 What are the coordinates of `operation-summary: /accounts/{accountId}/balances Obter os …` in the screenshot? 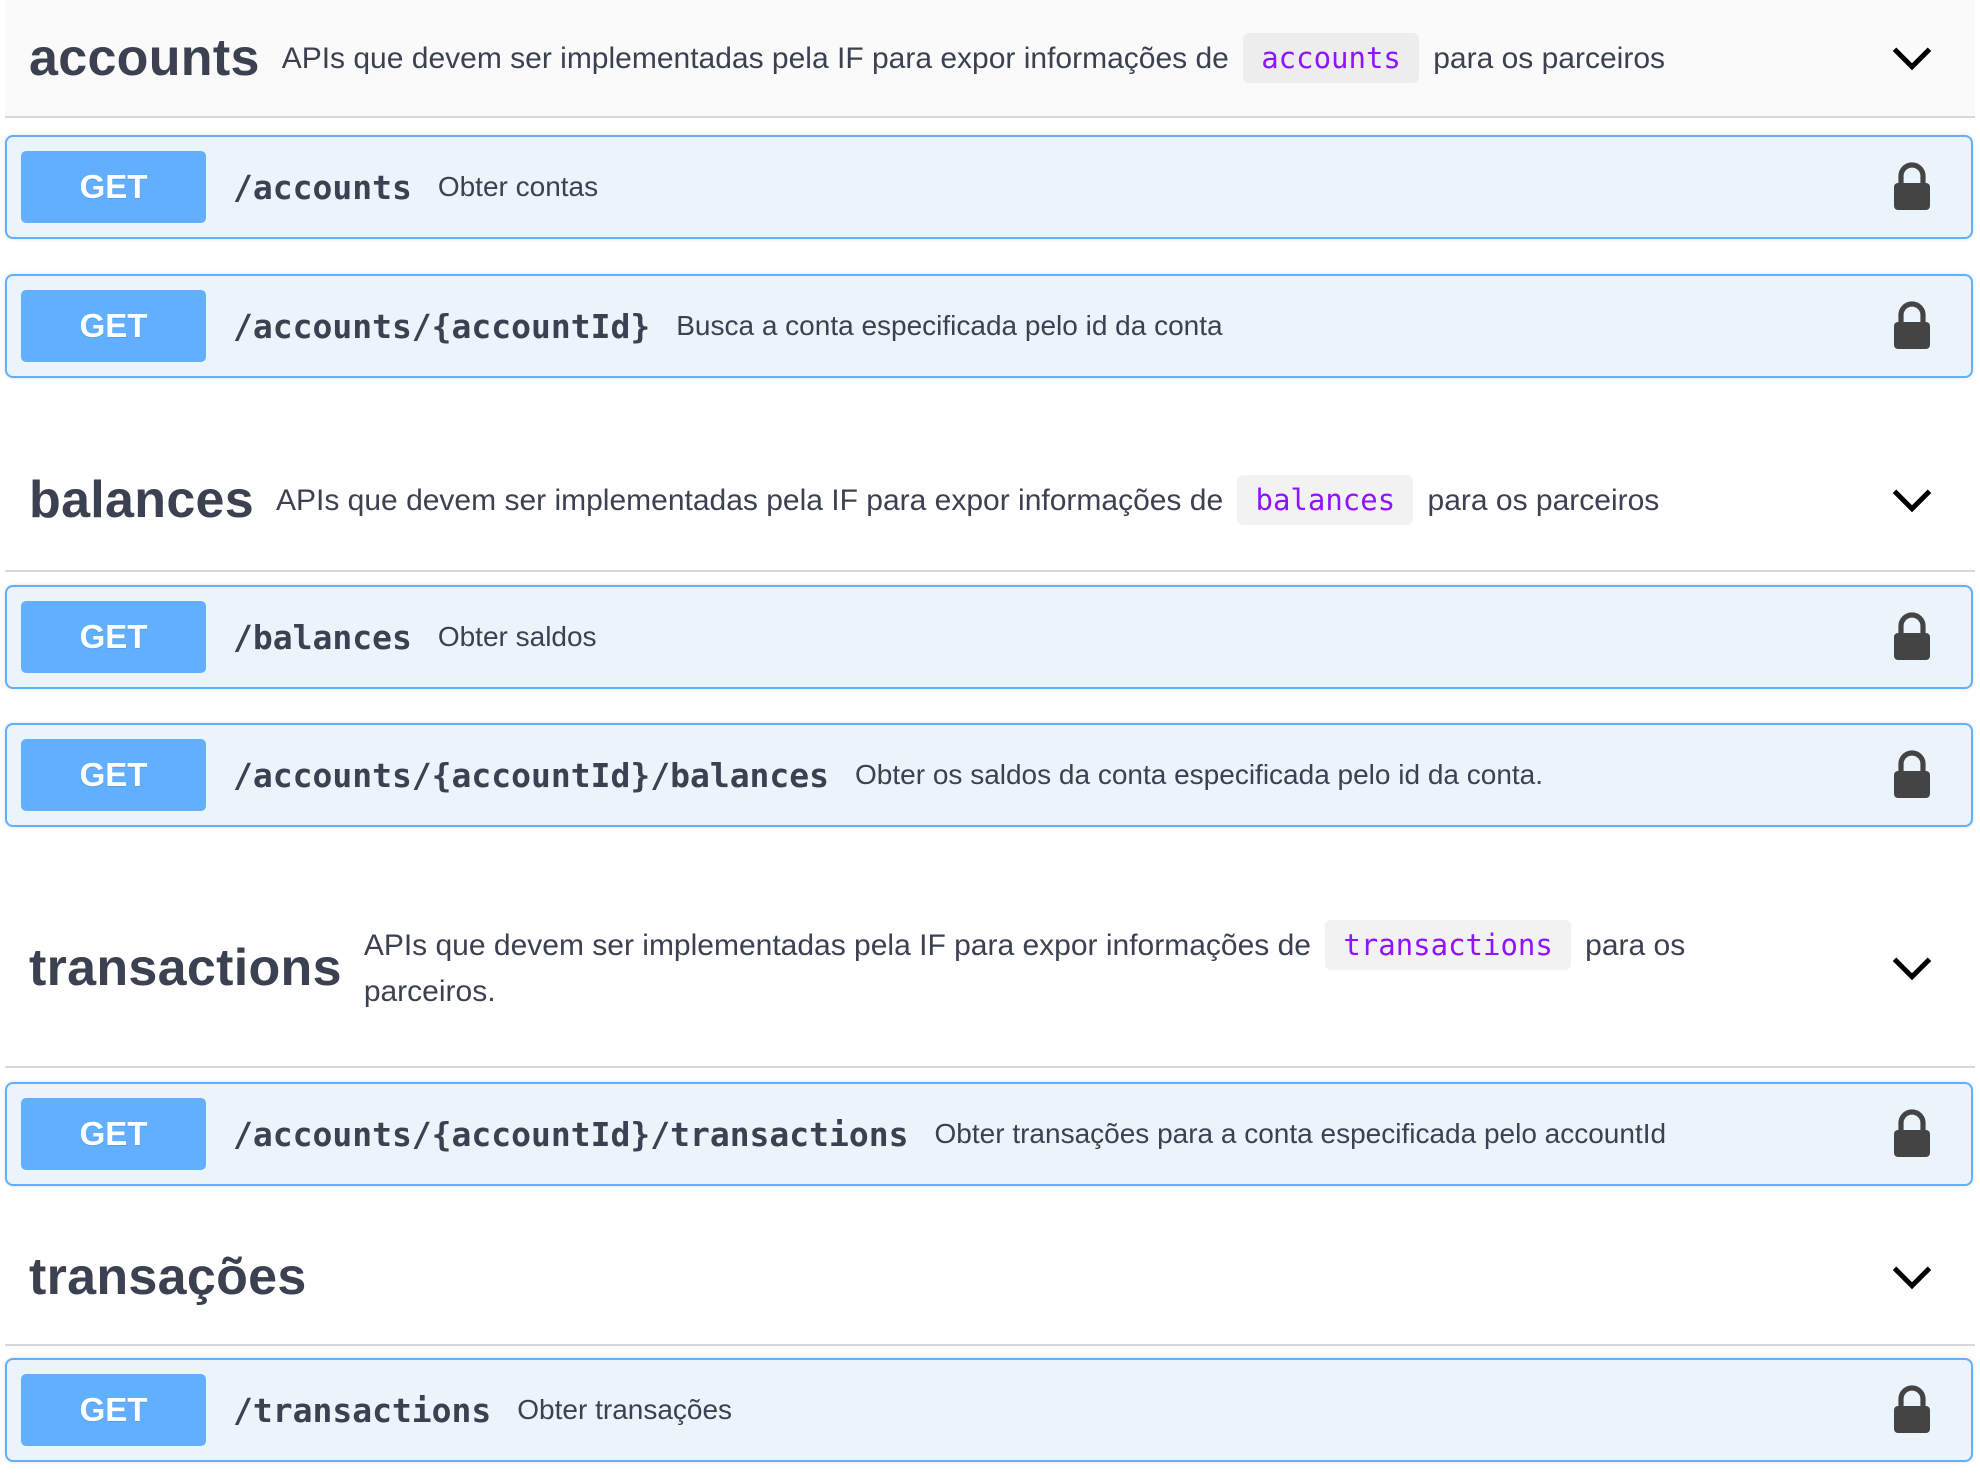 It's located at (888, 775).